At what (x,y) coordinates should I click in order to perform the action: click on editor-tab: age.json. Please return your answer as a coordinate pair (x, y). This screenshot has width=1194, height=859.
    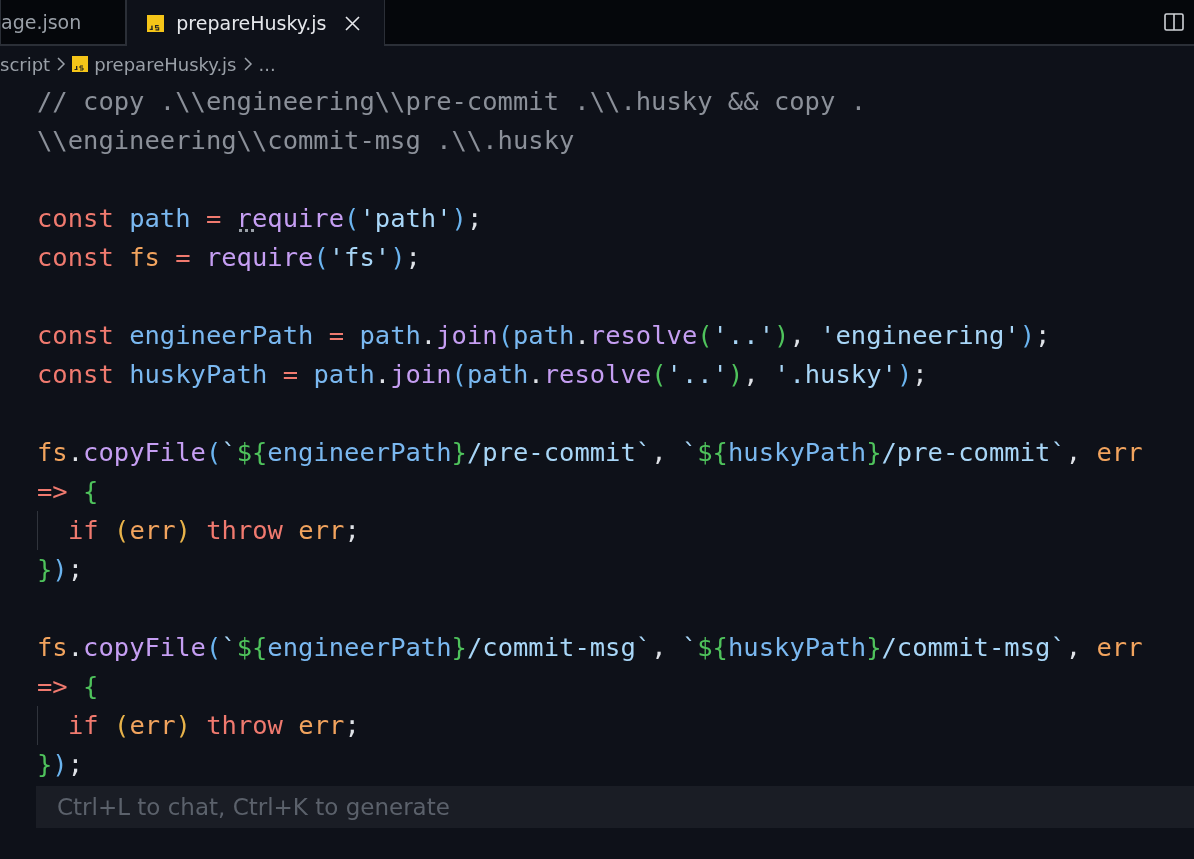
    Looking at the image, I should click on (63, 22).